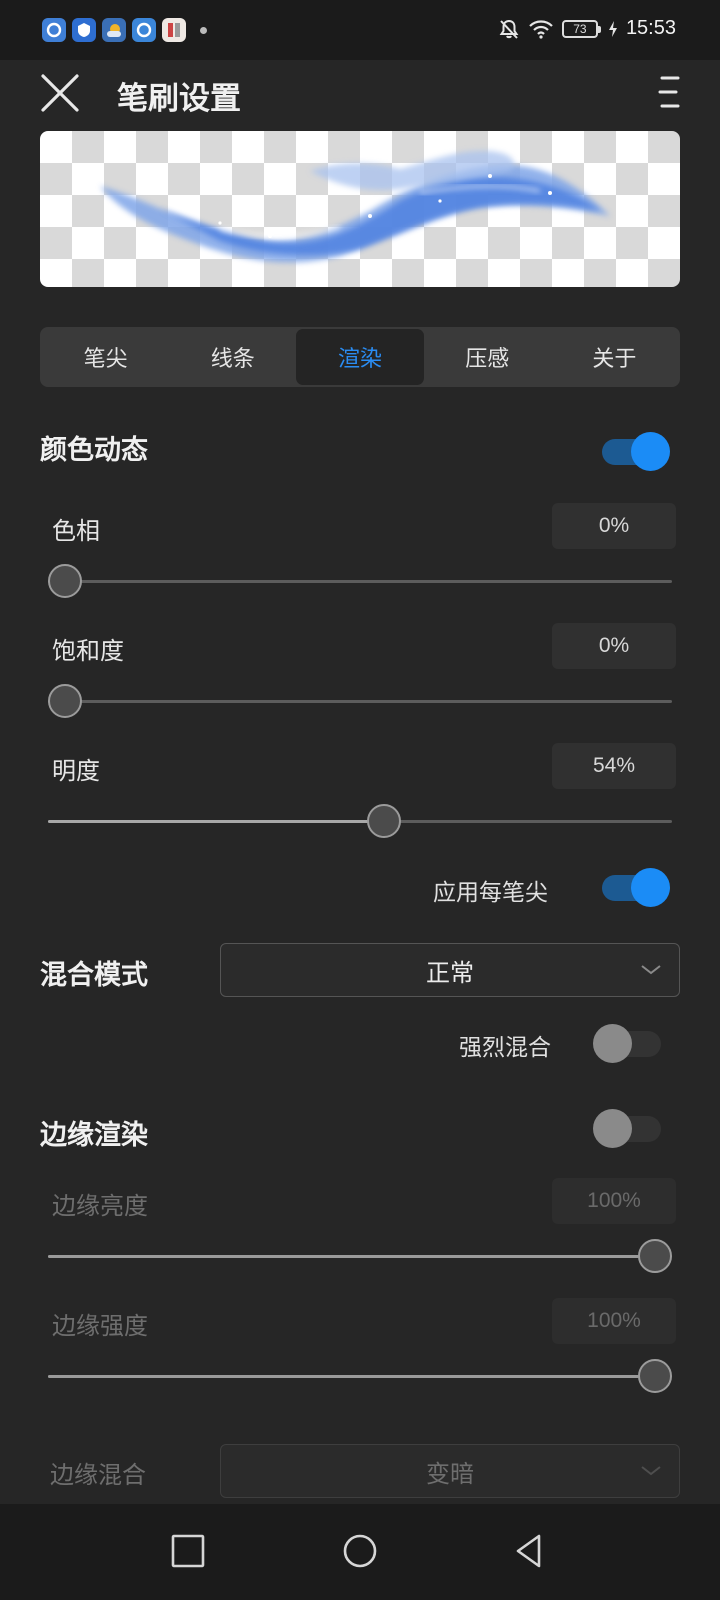  What do you see at coordinates (614, 766) in the screenshot?
I see `brightness-value: 54%` at bounding box center [614, 766].